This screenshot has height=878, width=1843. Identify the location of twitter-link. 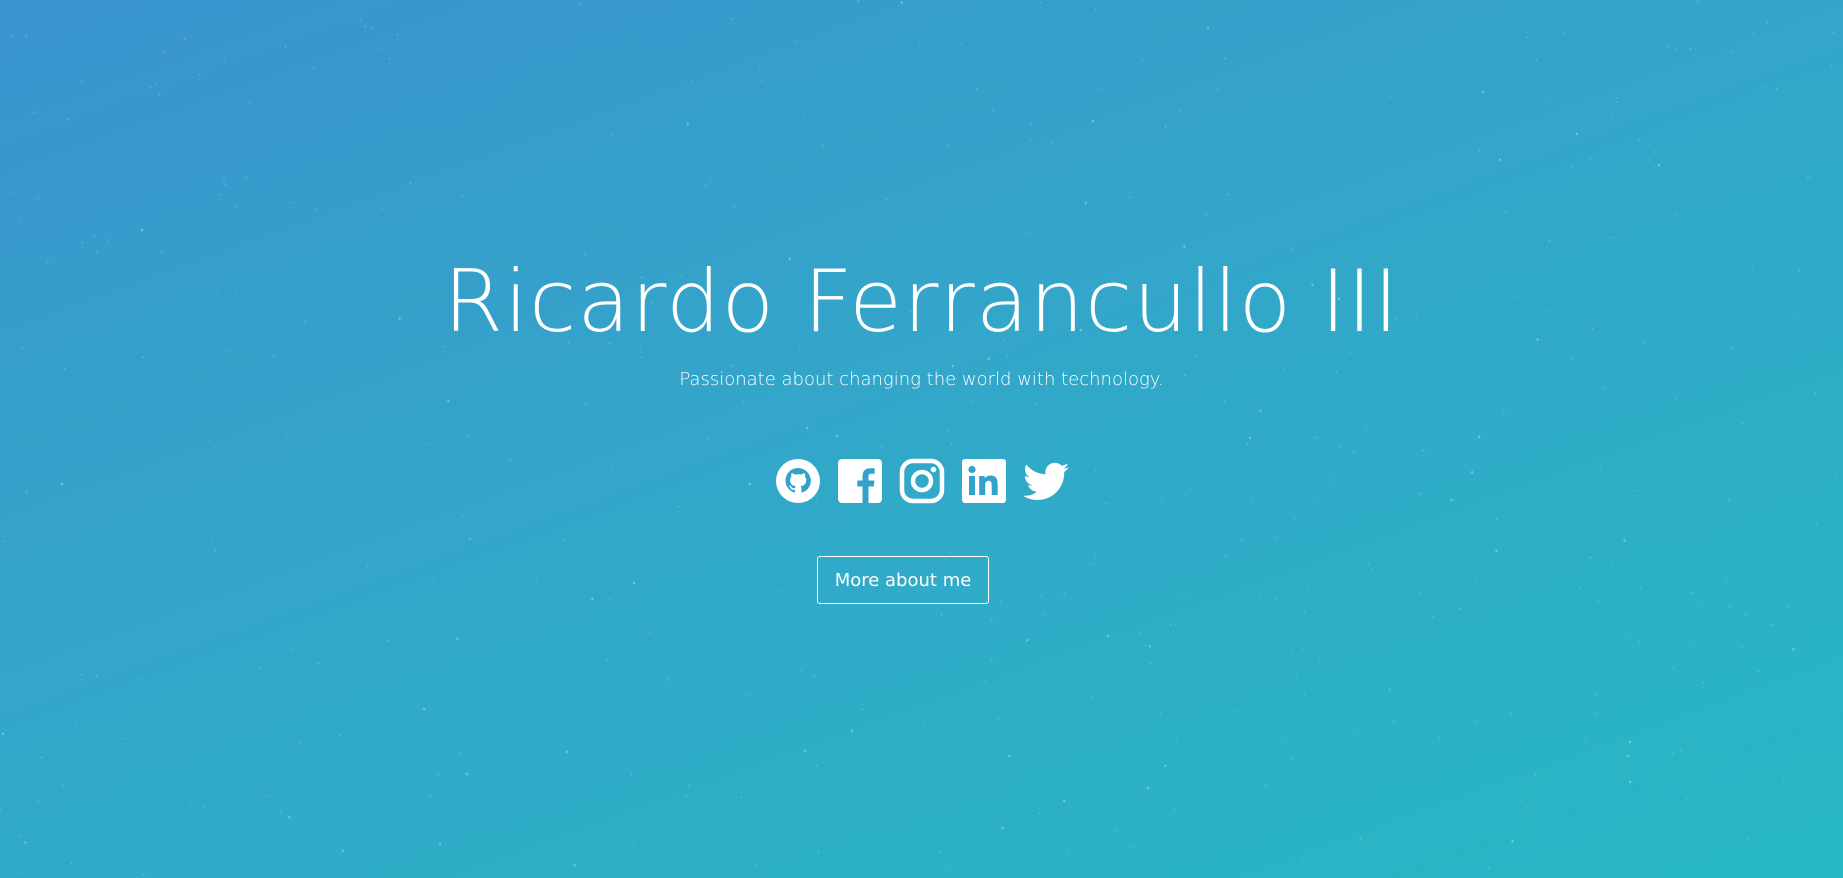
(1046, 481).